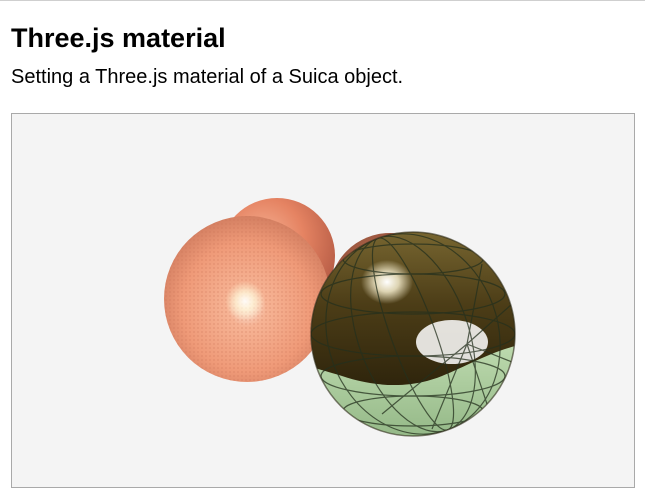  Describe the element at coordinates (118, 38) in the screenshot. I see `page-title: Three.js material` at that location.